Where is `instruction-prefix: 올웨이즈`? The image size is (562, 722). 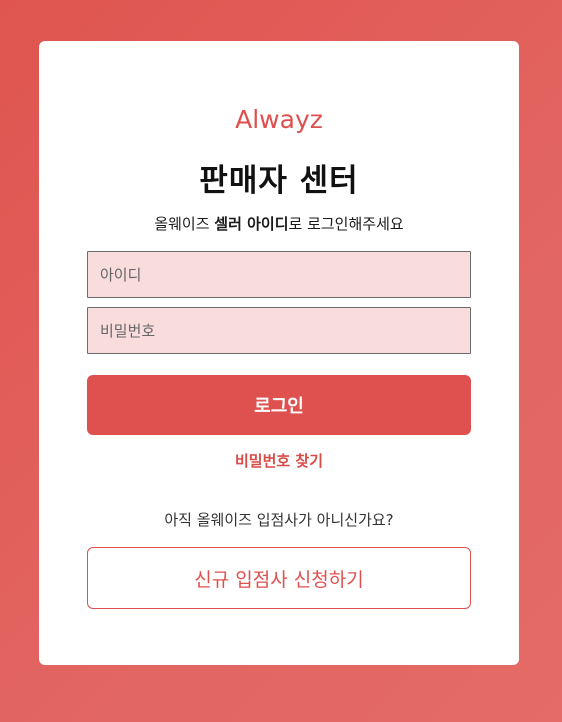 instruction-prefix: 올웨이즈 is located at coordinates (184, 224).